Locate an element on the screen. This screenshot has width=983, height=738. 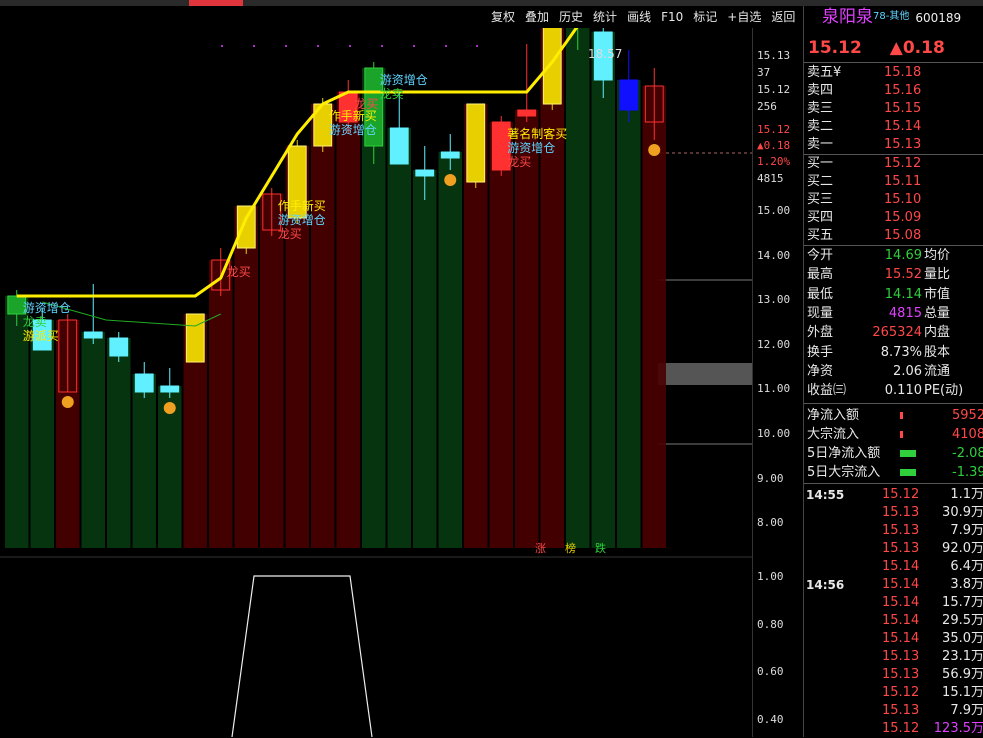
tick-time: 14:55 is located at coordinates (825, 495).